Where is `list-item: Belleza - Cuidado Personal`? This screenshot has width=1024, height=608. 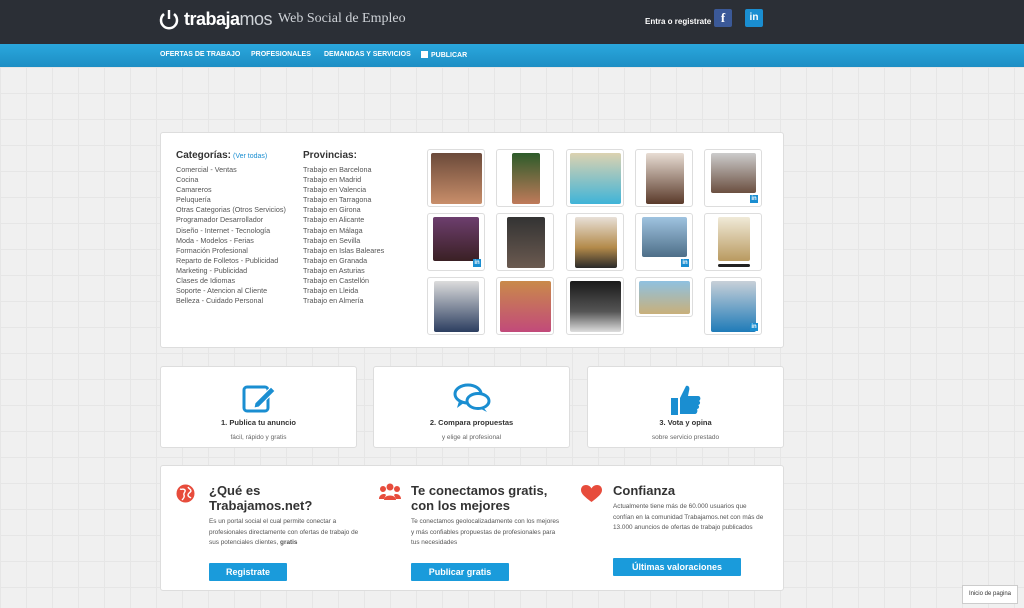 list-item: Belleza - Cuidado Personal is located at coordinates (231, 301).